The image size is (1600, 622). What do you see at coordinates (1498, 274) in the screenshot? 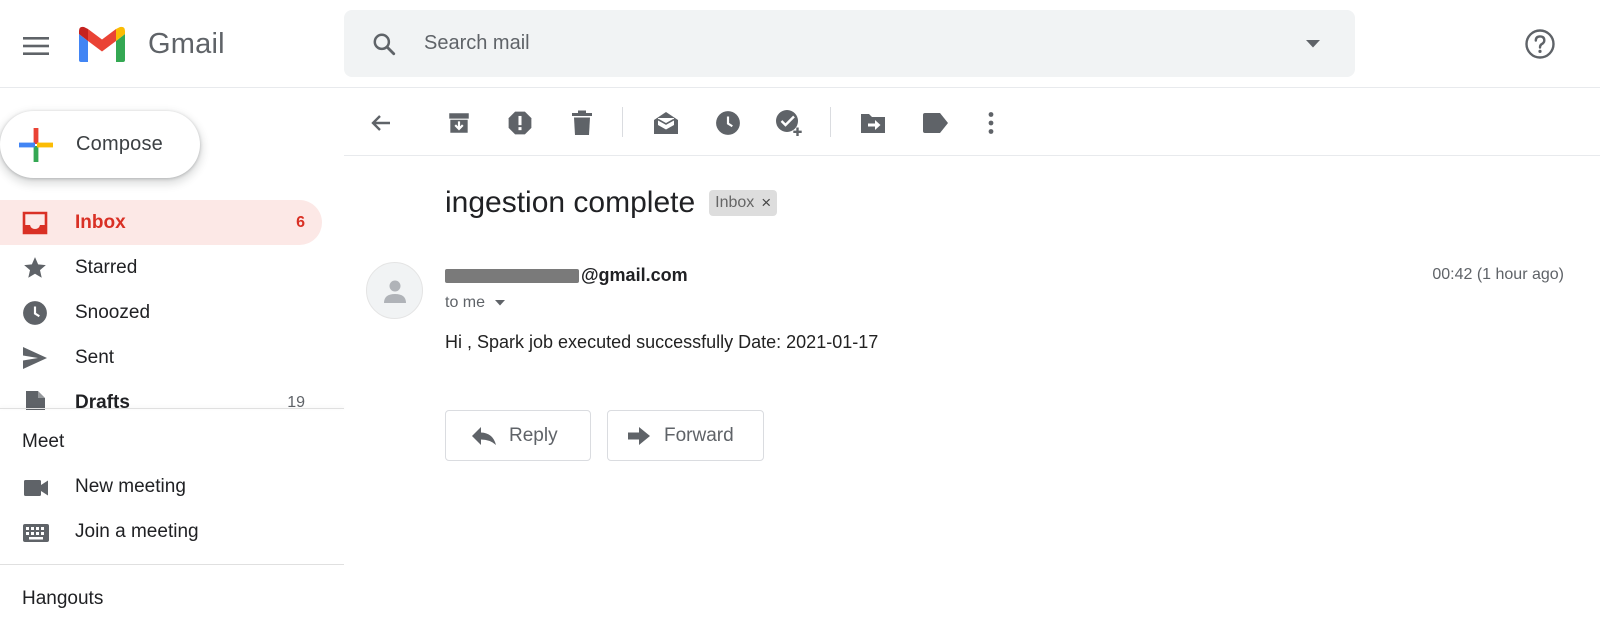
I see `message-timestamp: 00:42 (1 hour ago)` at bounding box center [1498, 274].